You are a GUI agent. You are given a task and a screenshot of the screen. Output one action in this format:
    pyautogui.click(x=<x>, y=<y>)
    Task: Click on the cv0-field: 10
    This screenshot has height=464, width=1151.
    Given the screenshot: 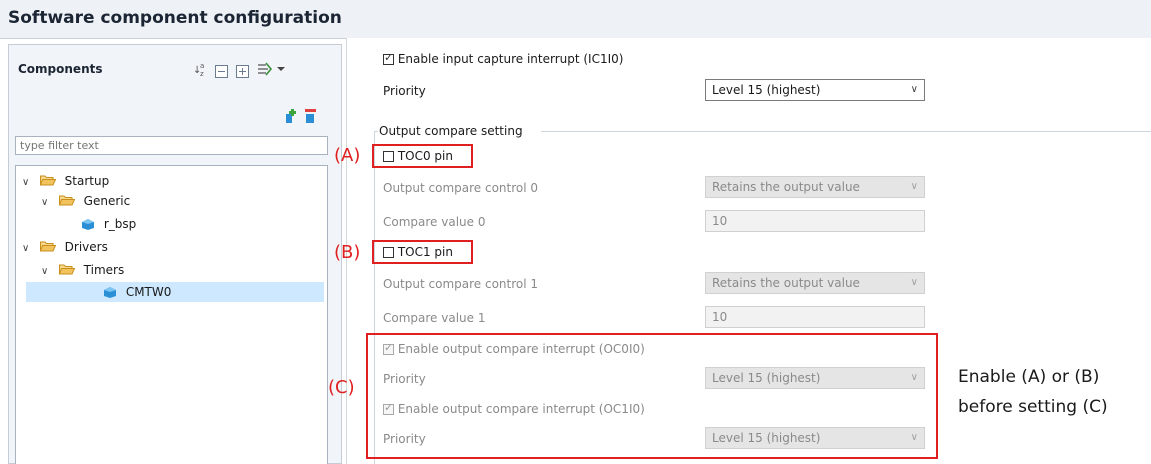 What is the action you would take?
    pyautogui.click(x=815, y=221)
    